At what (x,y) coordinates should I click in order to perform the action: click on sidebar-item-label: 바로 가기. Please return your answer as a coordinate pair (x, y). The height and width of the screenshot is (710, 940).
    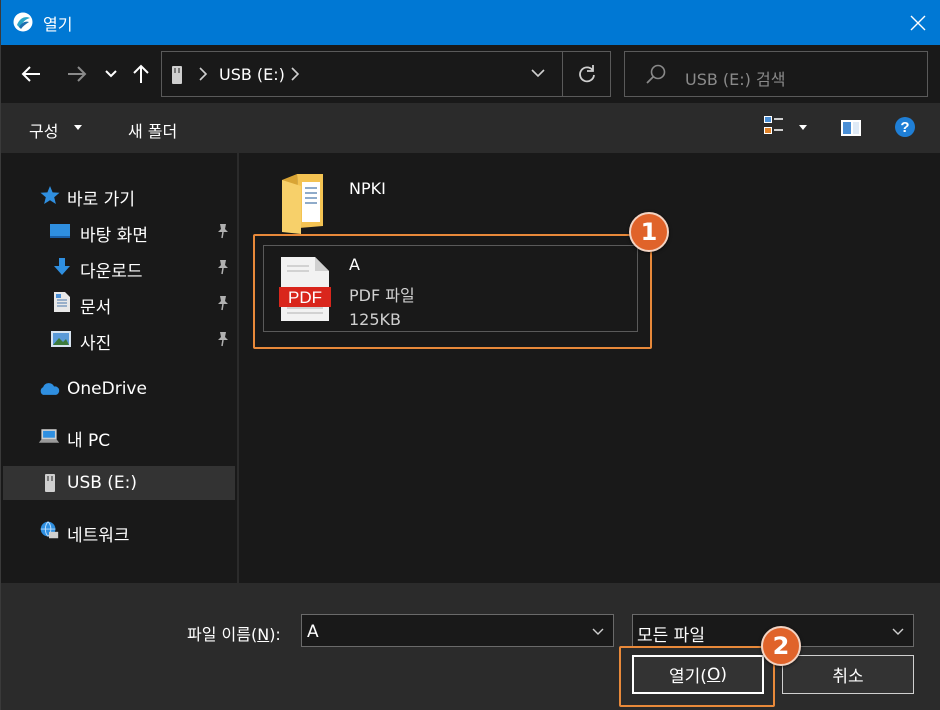
    Looking at the image, I should click on (101, 200).